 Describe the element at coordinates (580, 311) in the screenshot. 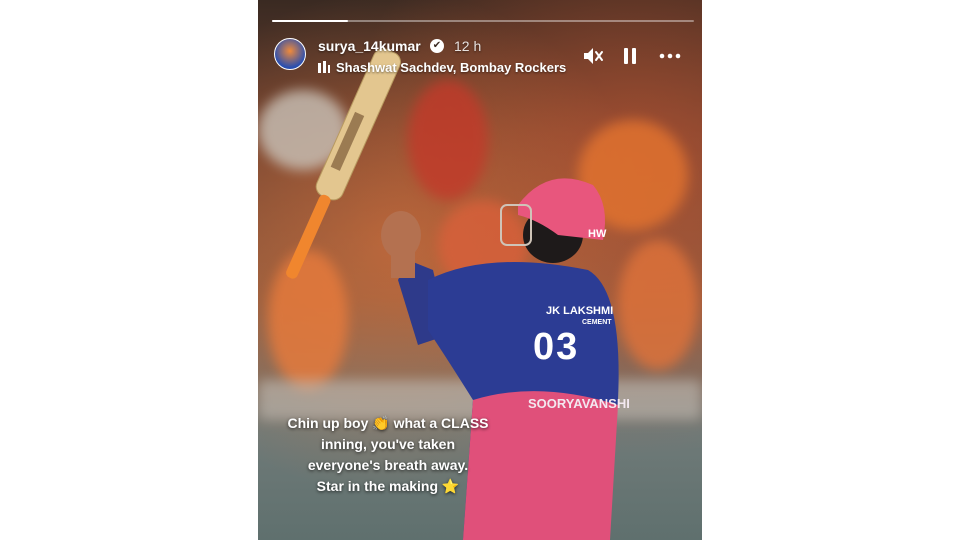

I see `jersey-sponsor: JK LAKSHMI` at that location.